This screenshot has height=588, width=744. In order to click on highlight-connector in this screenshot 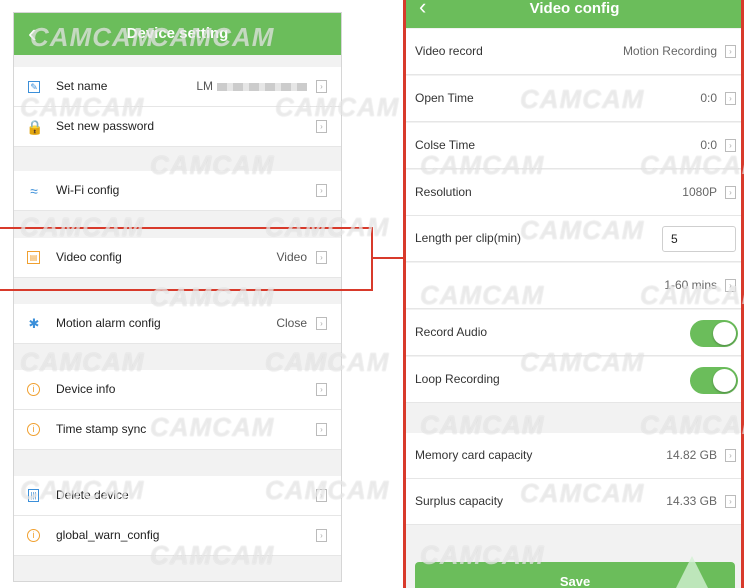, I will do `click(388, 258)`.